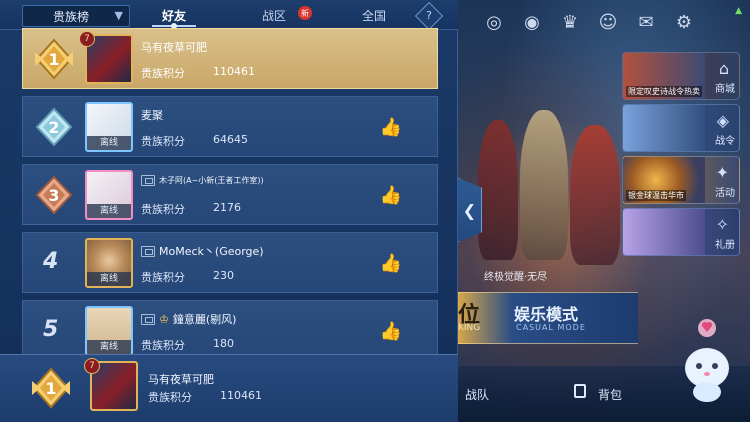 The height and width of the screenshot is (422, 750). I want to click on tab-region: 战区, so click(274, 15).